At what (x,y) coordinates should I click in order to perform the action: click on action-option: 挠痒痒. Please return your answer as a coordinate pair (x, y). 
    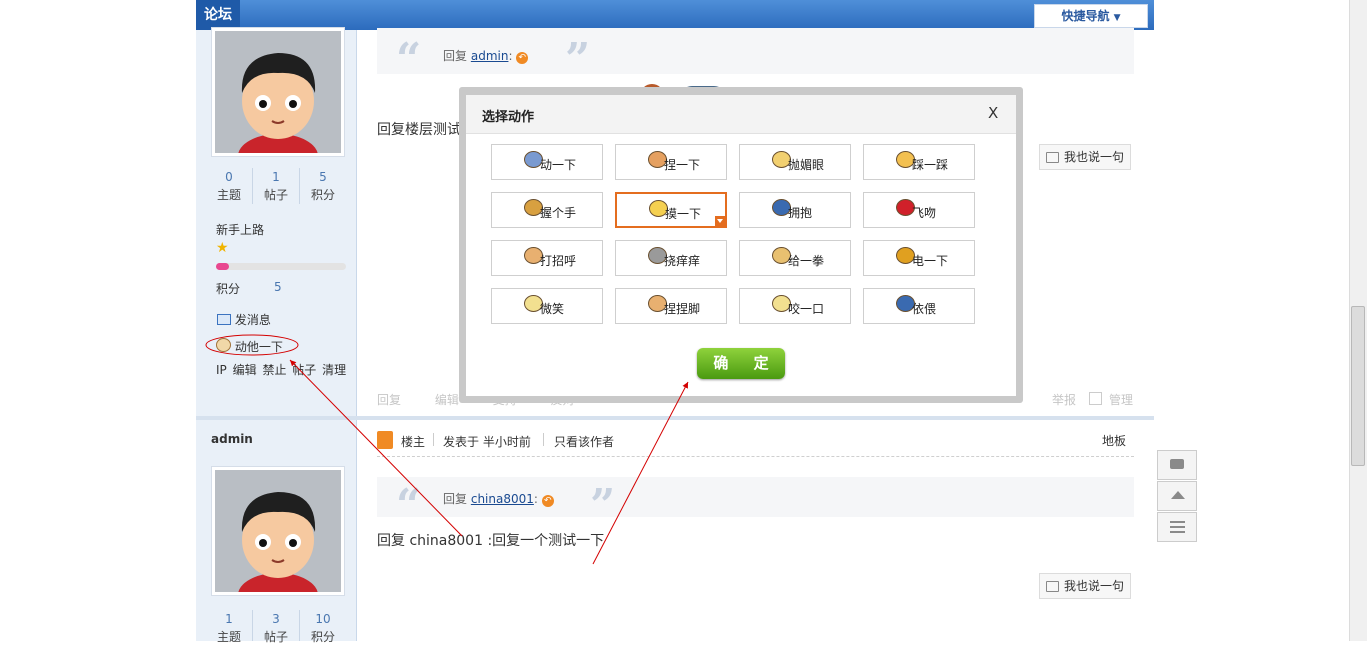
    Looking at the image, I should click on (671, 258).